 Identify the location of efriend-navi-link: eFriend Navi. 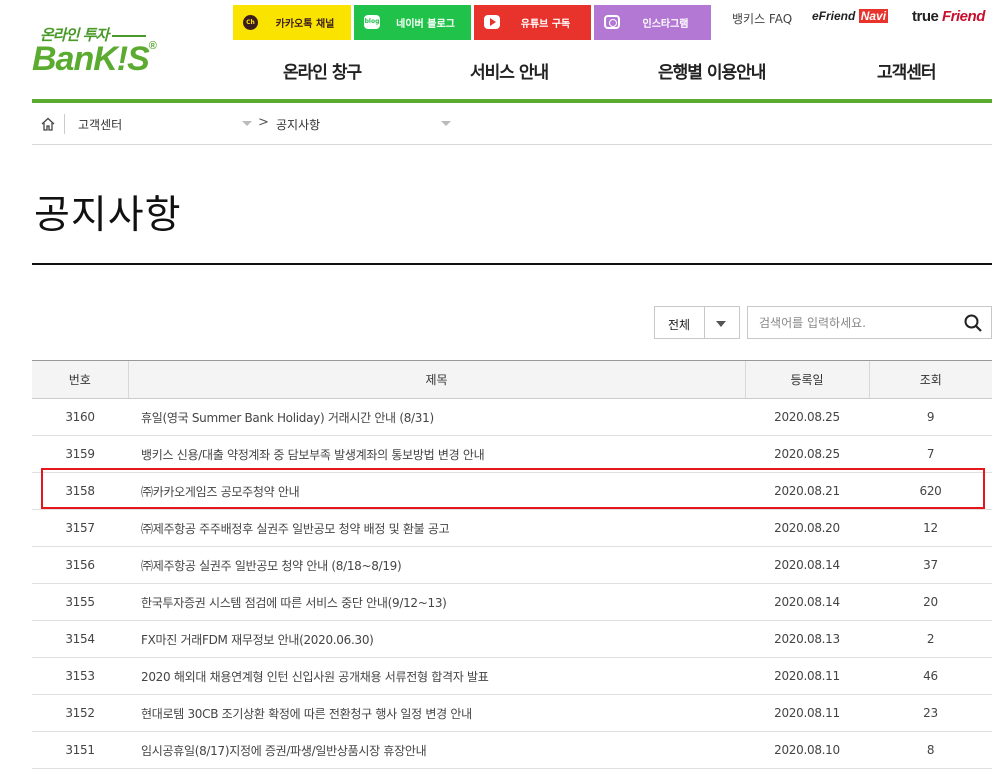
(850, 16).